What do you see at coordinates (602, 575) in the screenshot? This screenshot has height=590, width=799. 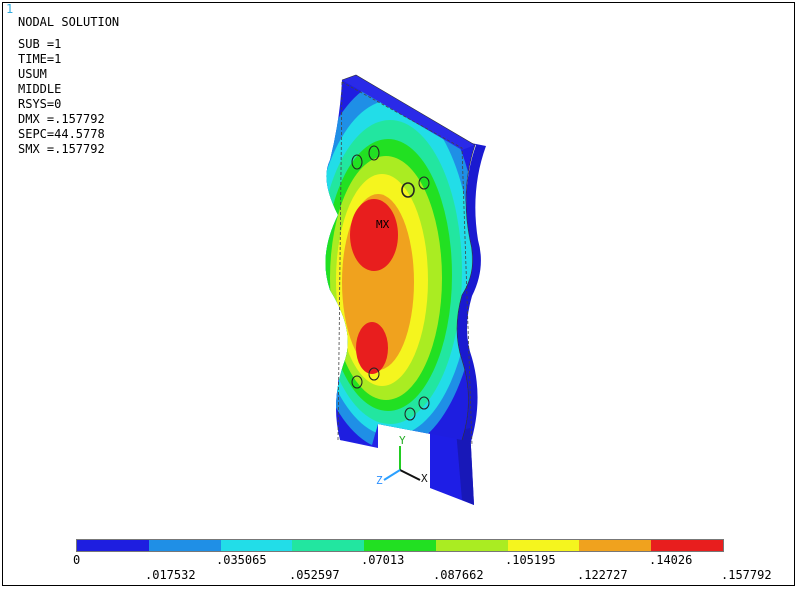 I see `legend-label: .122727` at bounding box center [602, 575].